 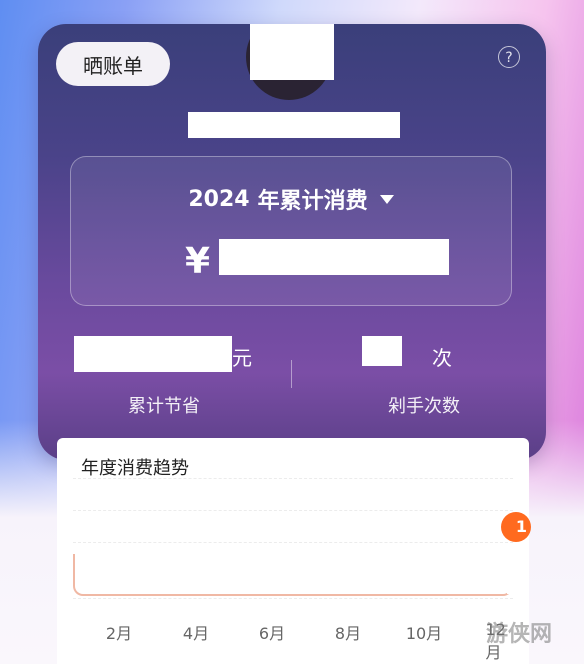 What do you see at coordinates (442, 358) in the screenshot?
I see `purchases-unit: 次` at bounding box center [442, 358].